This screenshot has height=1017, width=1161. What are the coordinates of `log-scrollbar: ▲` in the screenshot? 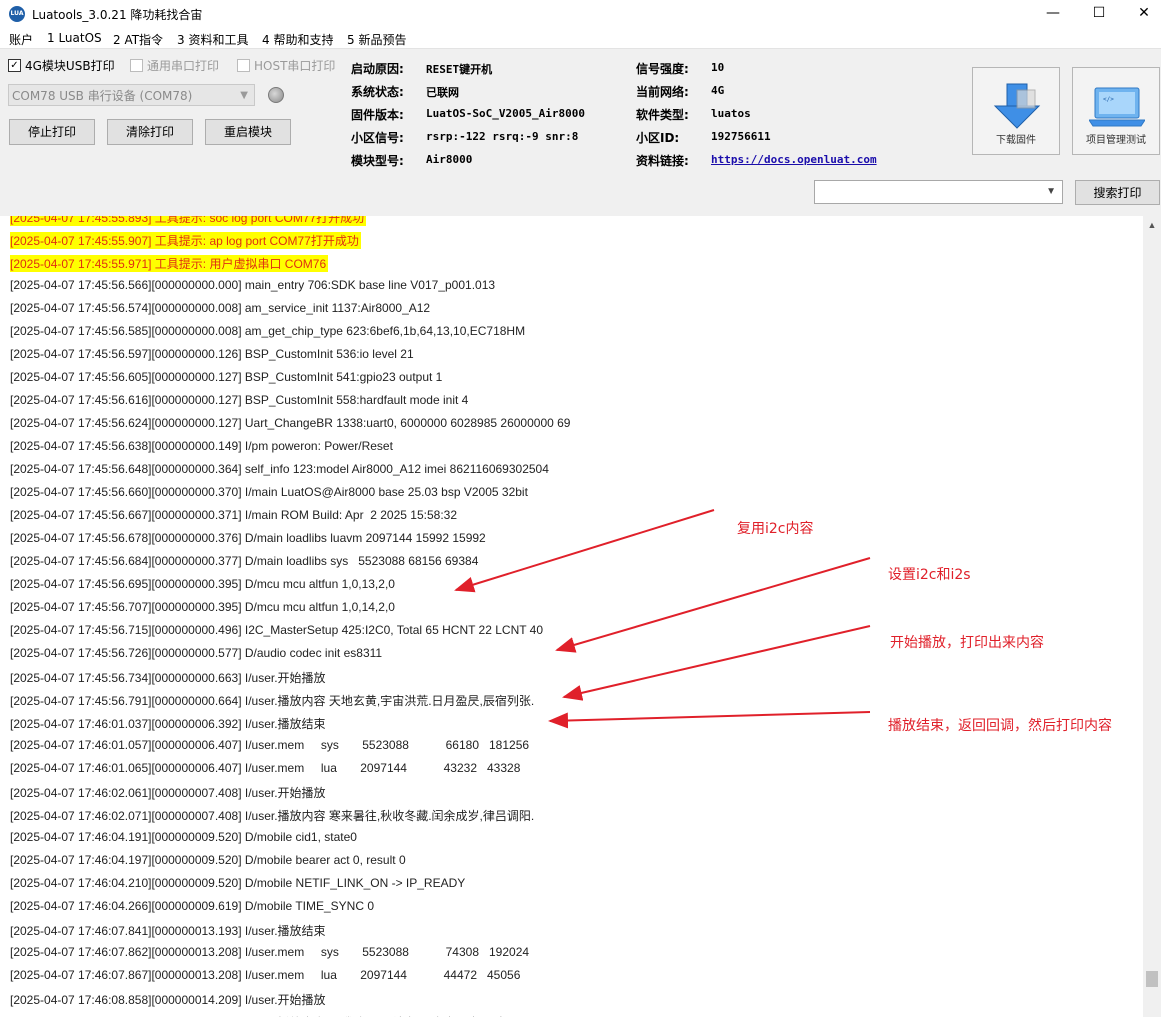 It's located at (1152, 616).